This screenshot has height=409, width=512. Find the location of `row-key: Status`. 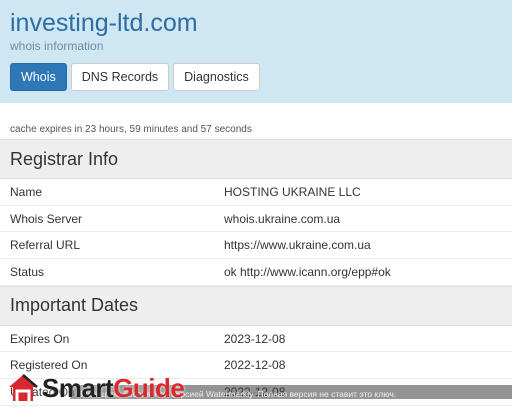

row-key: Status is located at coordinates (27, 271).